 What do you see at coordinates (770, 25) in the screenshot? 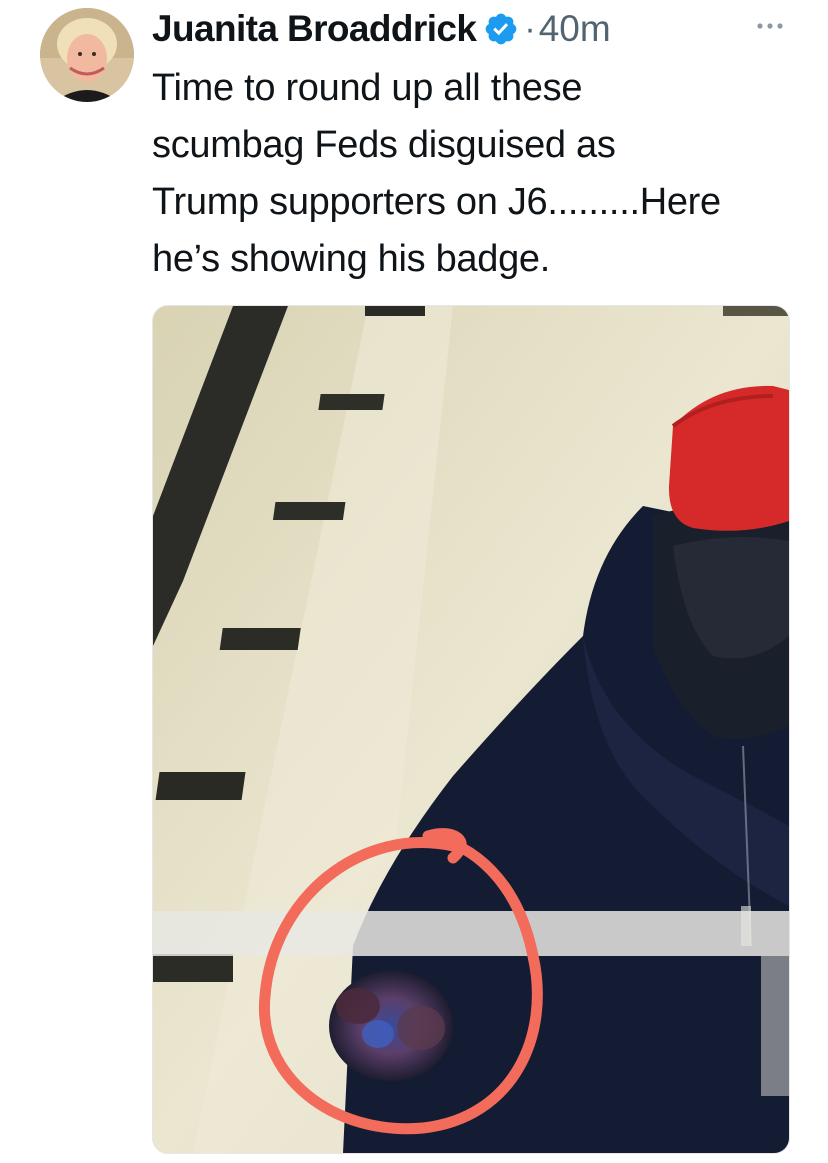
I see `more-options-icon` at bounding box center [770, 25].